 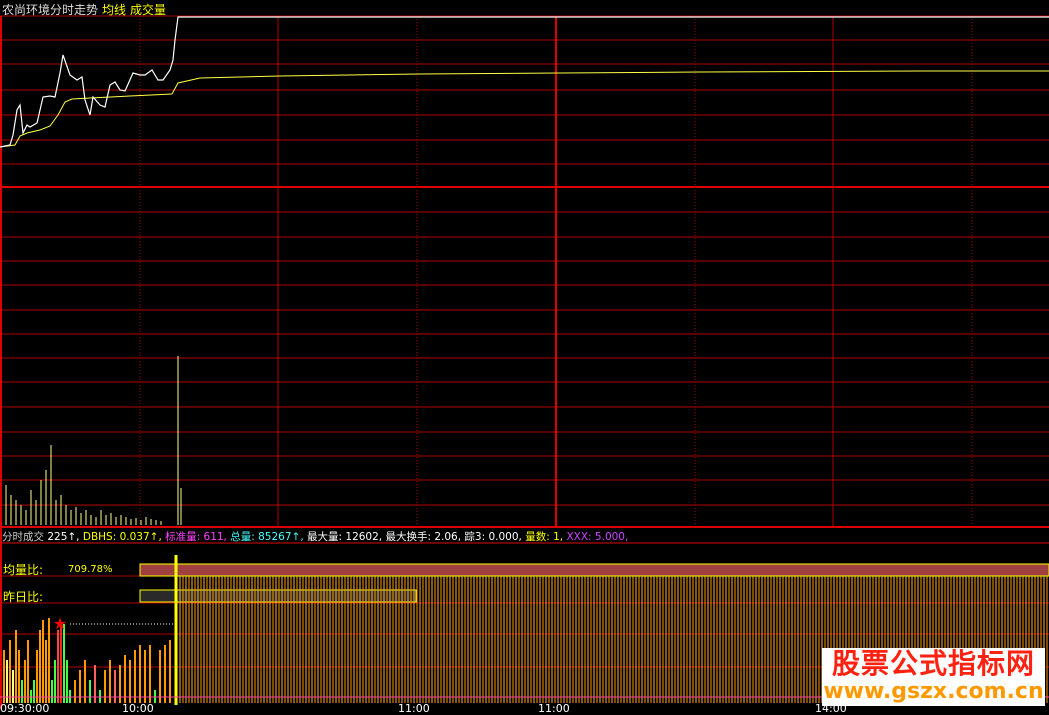 What do you see at coordinates (493, 537) in the screenshot?
I see `info-track: 踪3: 0.000,` at bounding box center [493, 537].